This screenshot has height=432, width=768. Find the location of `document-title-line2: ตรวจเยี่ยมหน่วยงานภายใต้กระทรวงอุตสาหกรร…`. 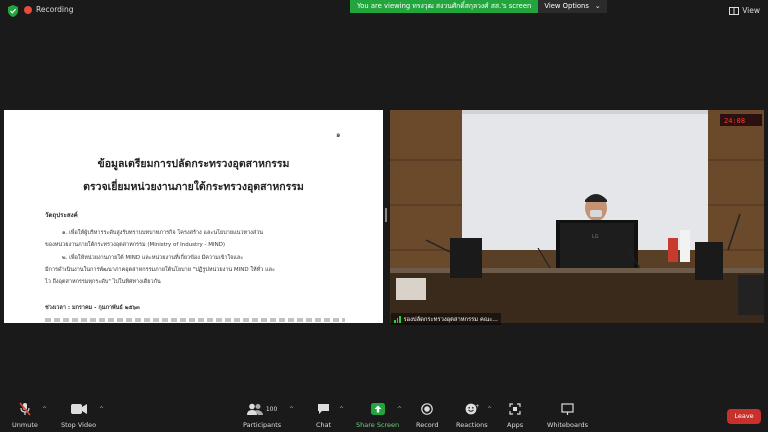

document-title-line2: ตรวจเยี่ยมหน่วยงานภายใต้กระทรวงอุตสาหกรร… is located at coordinates (193, 187).